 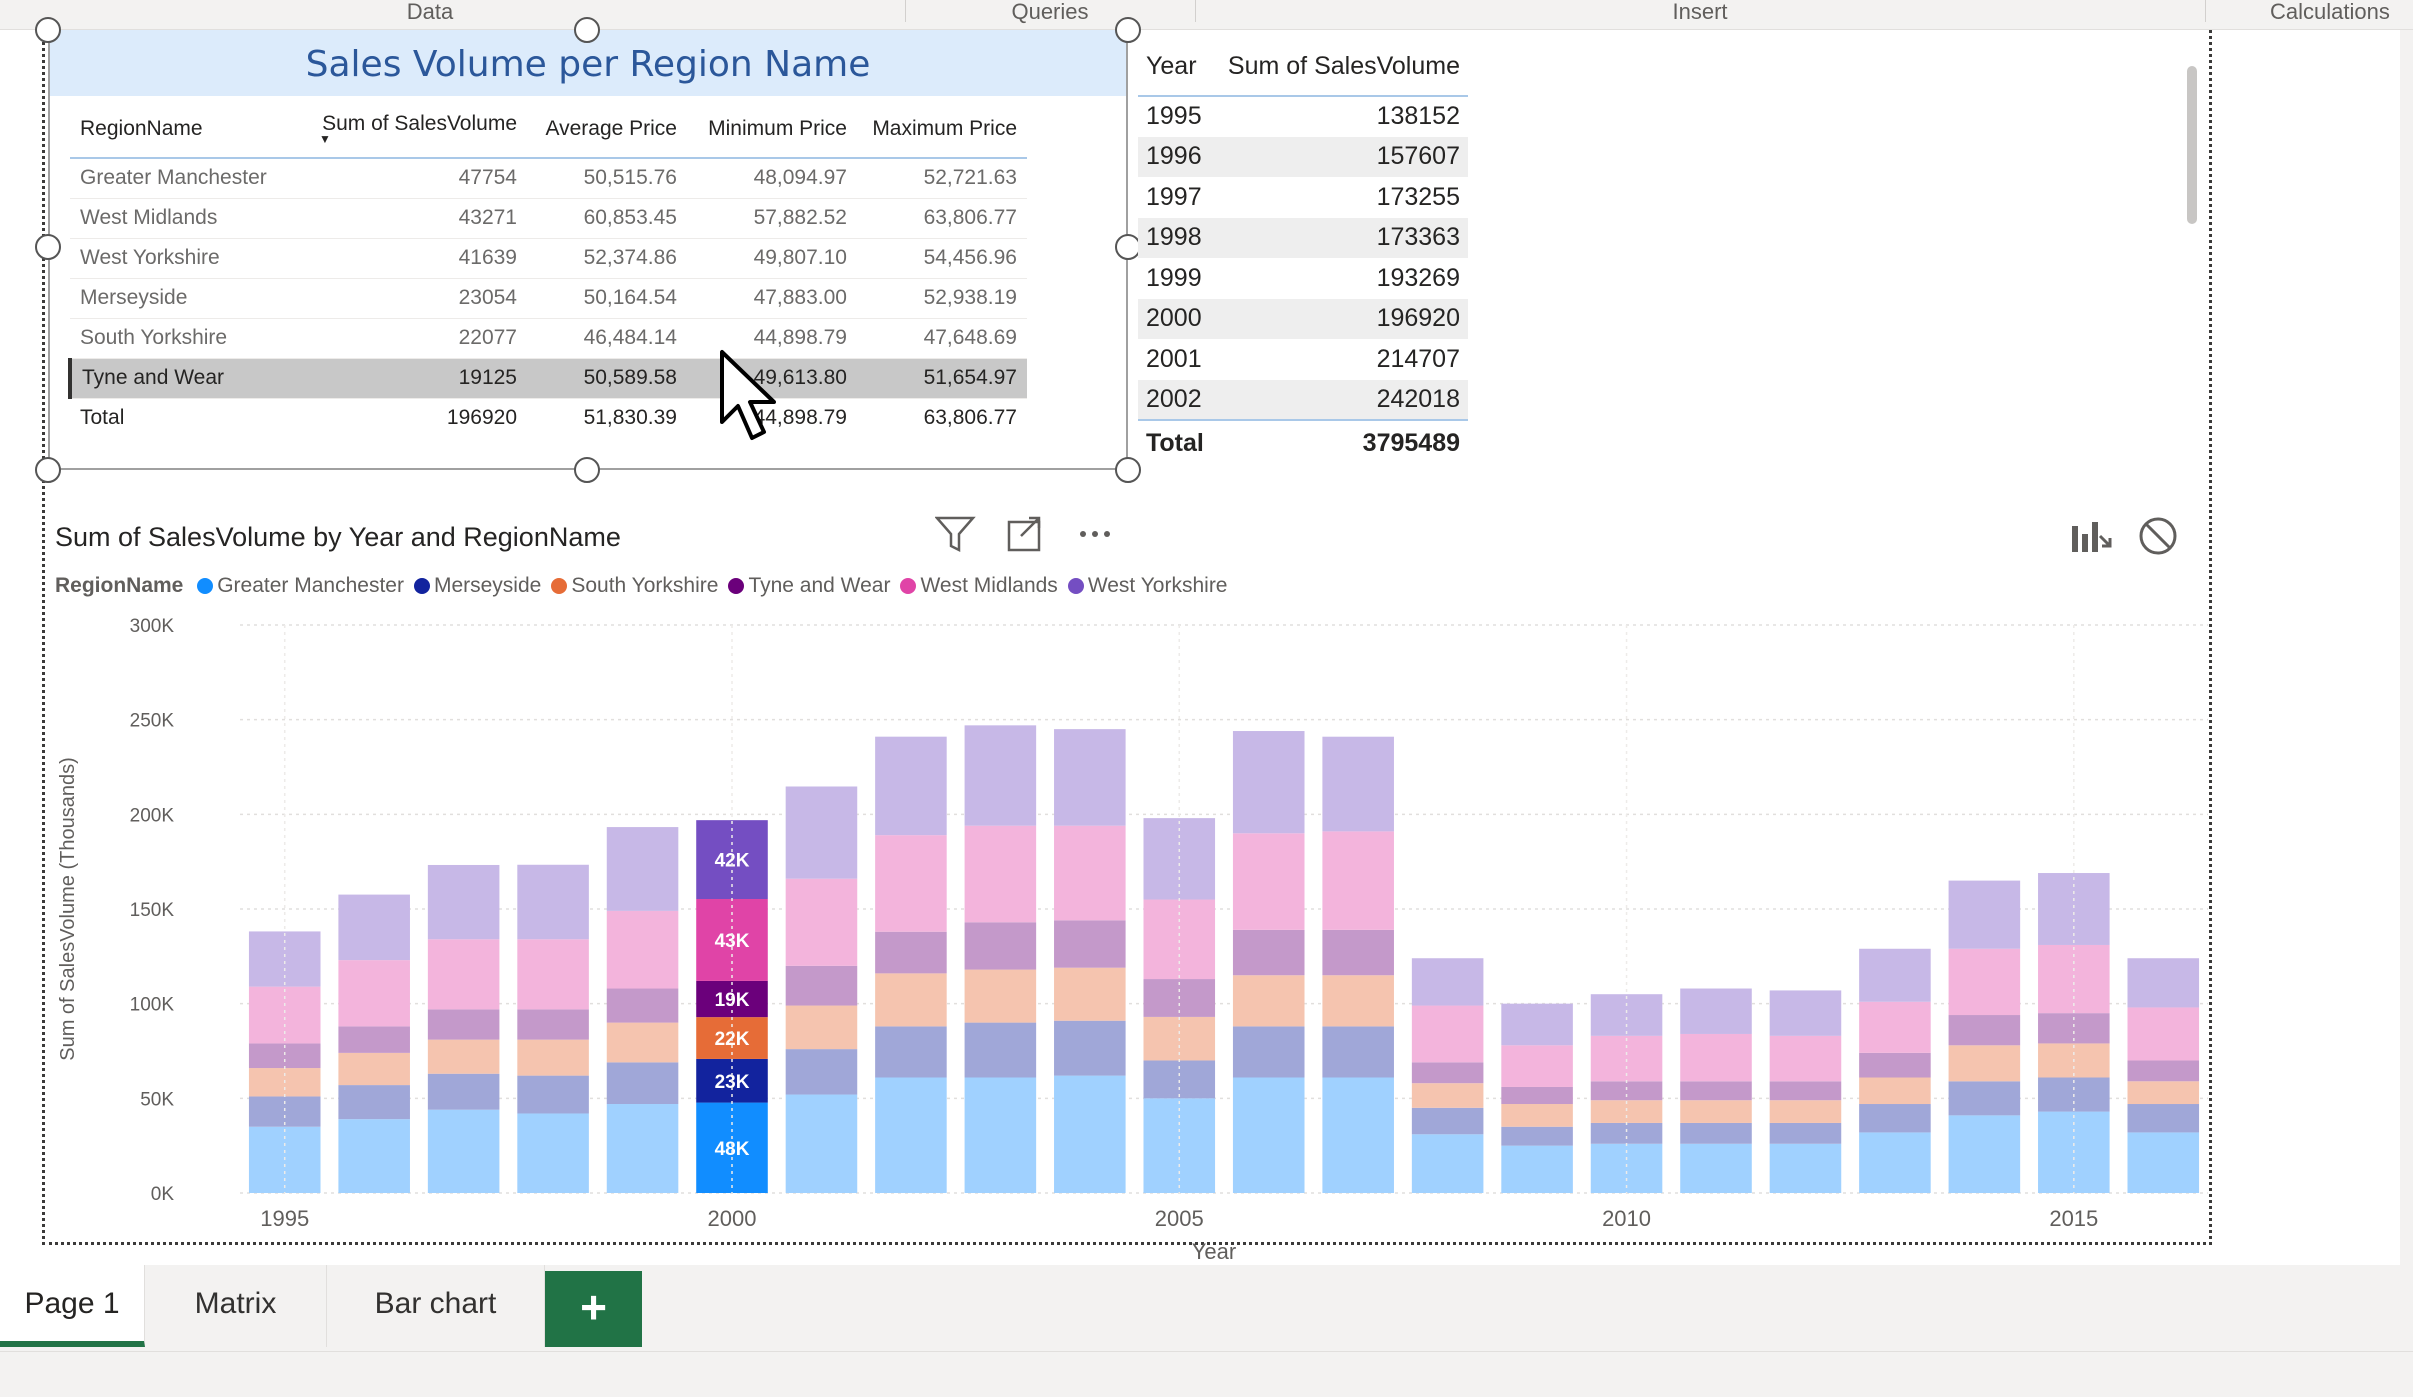 What do you see at coordinates (416, 218) in the screenshot?
I see `cell: 43271` at bounding box center [416, 218].